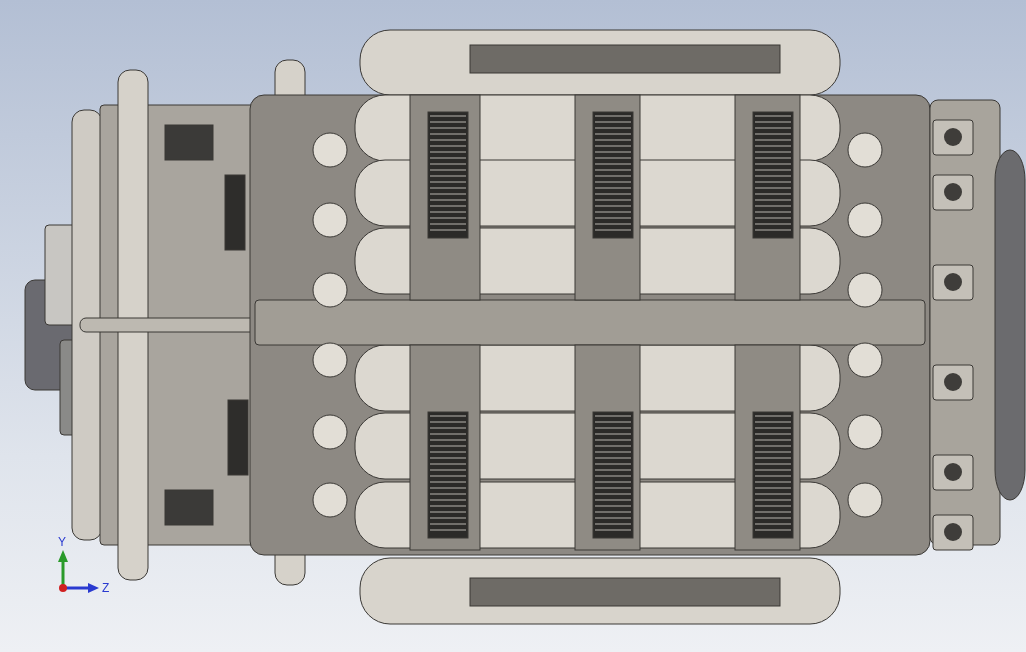 The image size is (1026, 652). What do you see at coordinates (62, 542) in the screenshot?
I see `axis-label: Y` at bounding box center [62, 542].